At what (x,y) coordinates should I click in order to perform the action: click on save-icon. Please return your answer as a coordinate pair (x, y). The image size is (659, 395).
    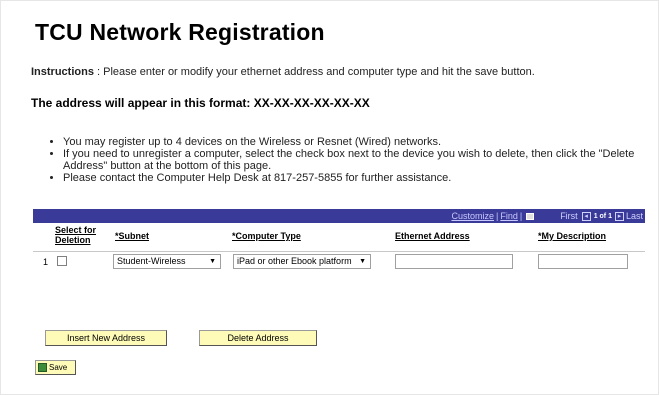
    Looking at the image, I should click on (42, 367).